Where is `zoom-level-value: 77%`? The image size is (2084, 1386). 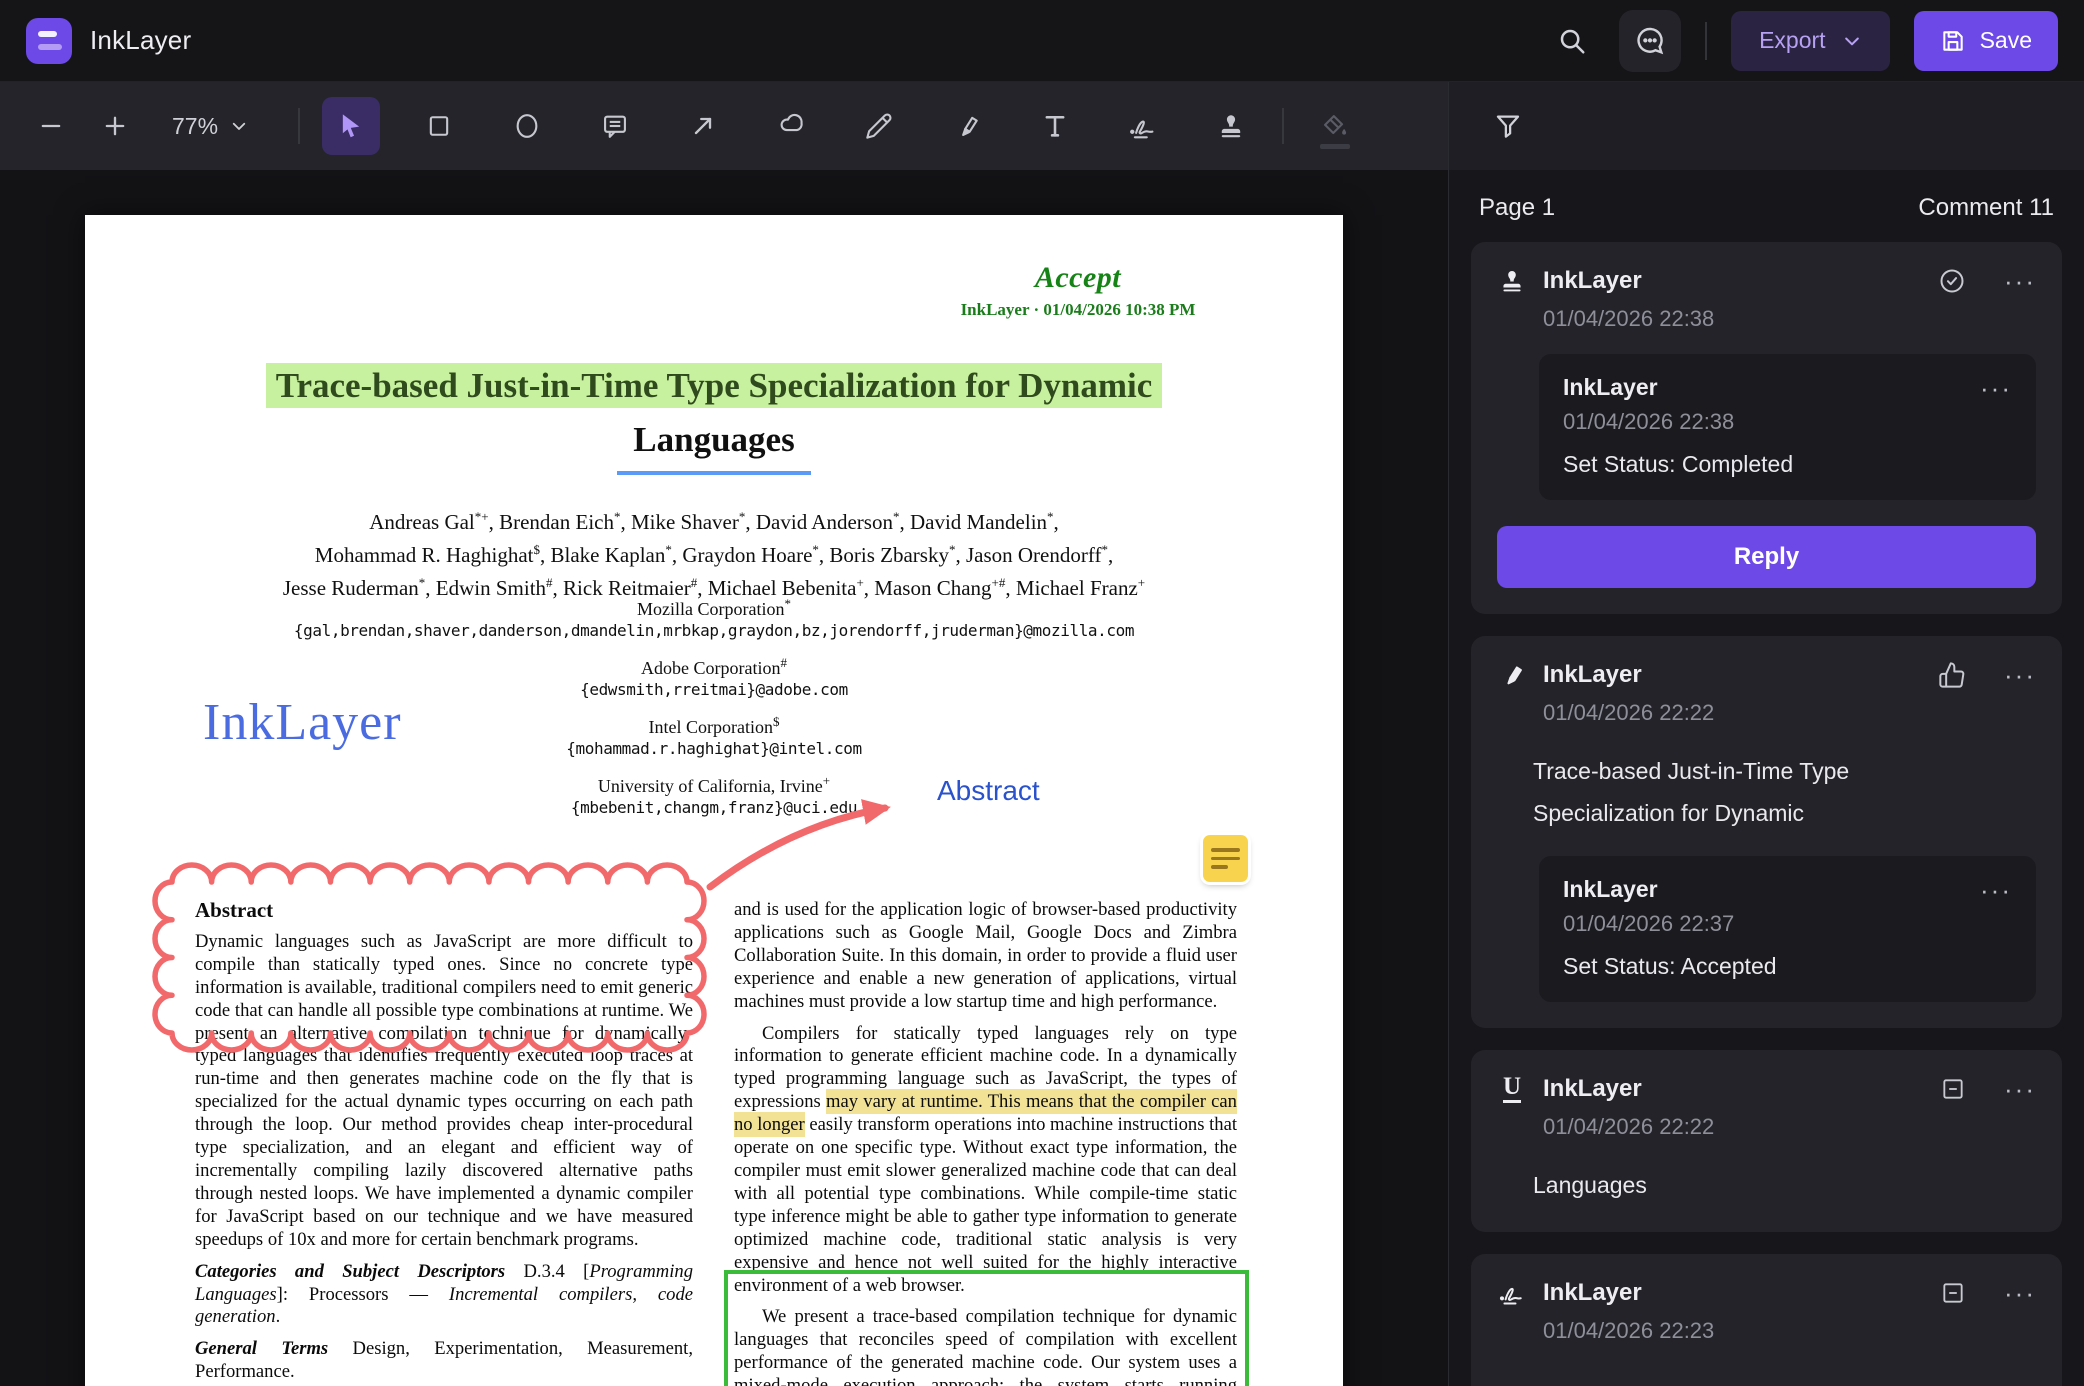
zoom-level-value: 77% is located at coordinates (195, 125).